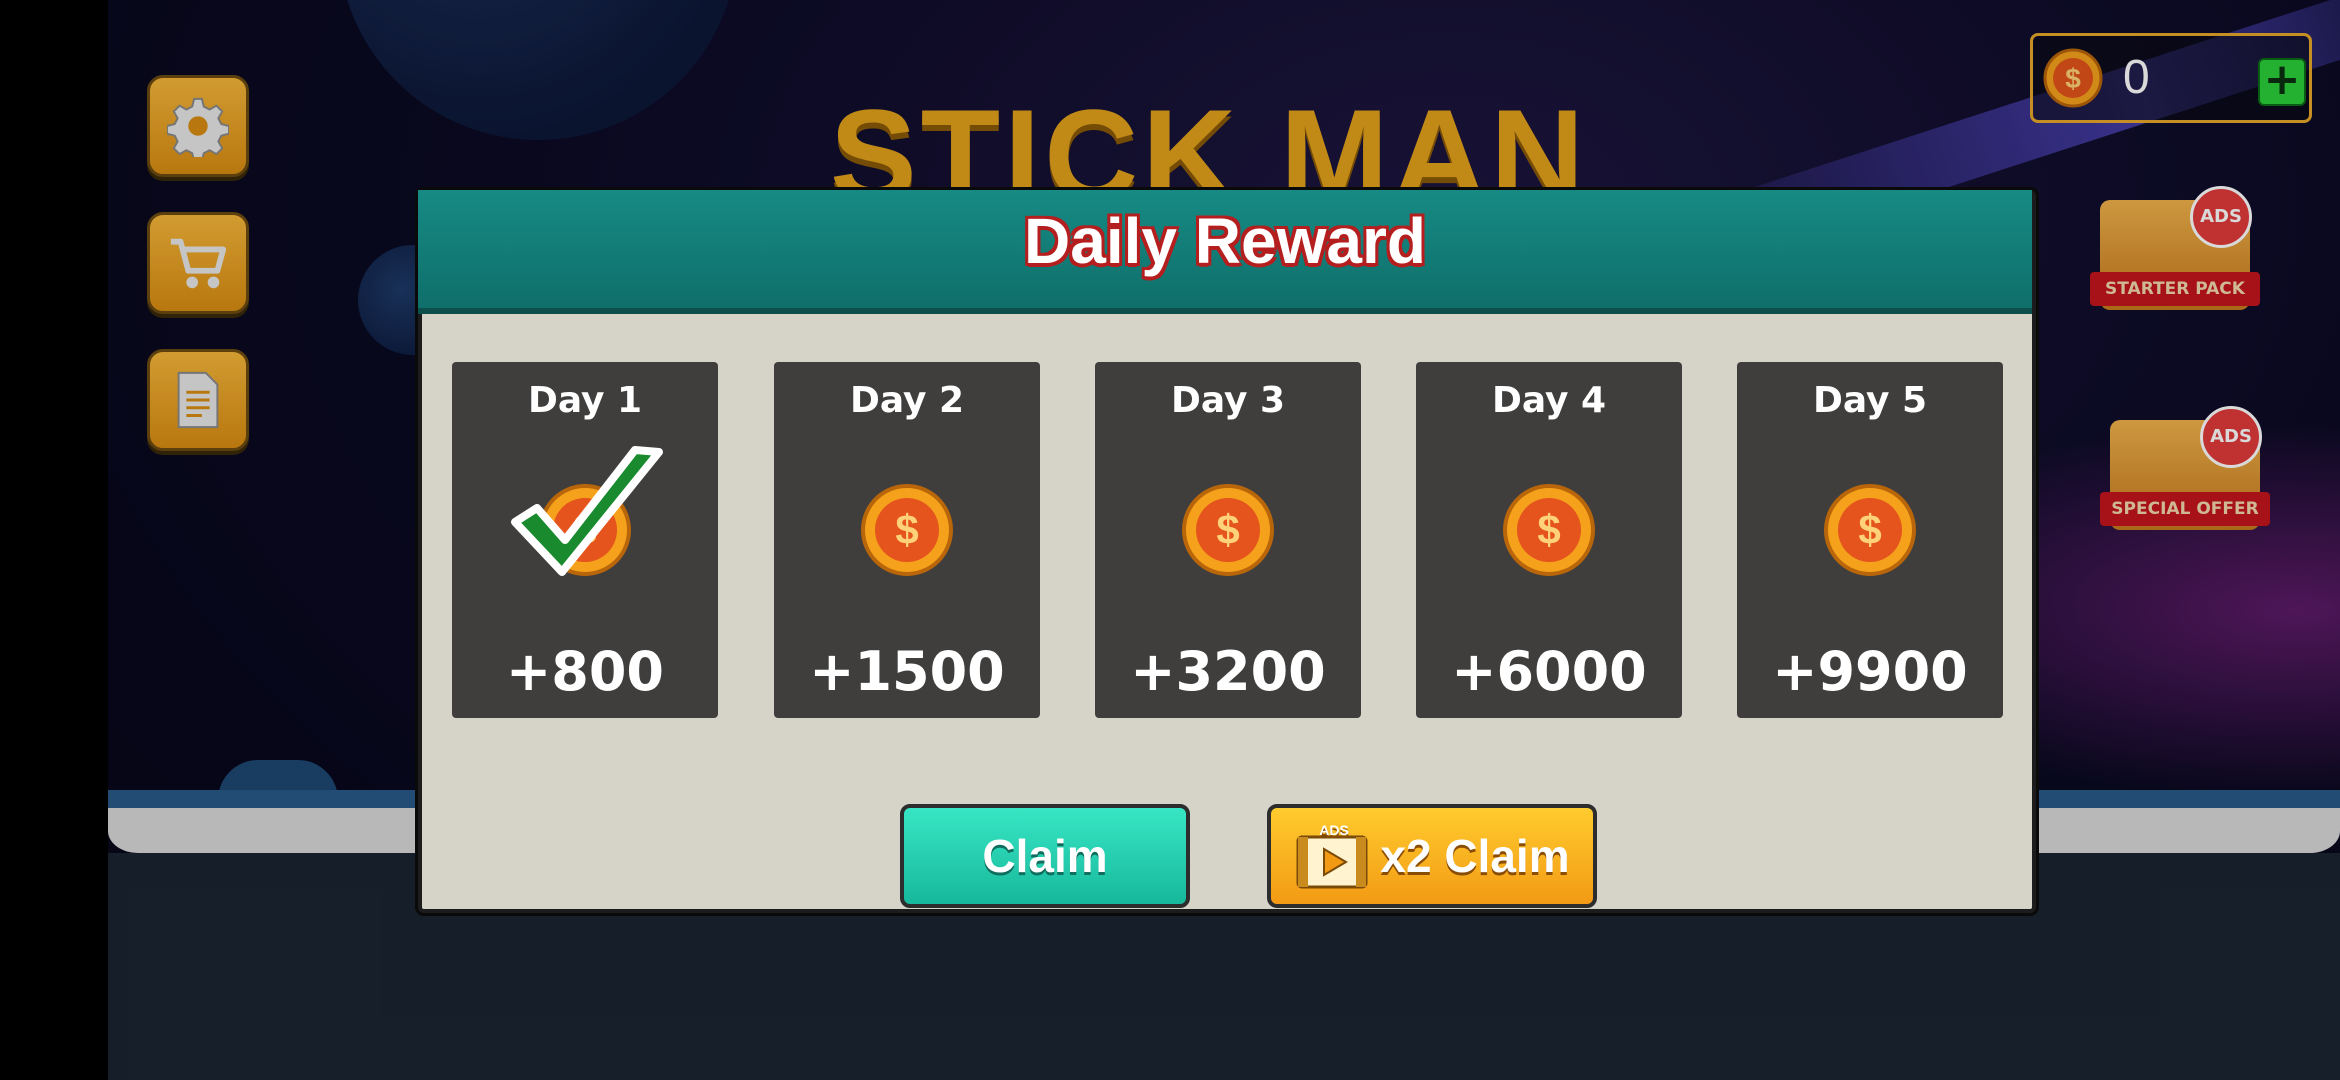 Image resolution: width=2340 pixels, height=1080 pixels. Describe the element at coordinates (1332, 855) in the screenshot. I see `video-ad-icon: ADS` at that location.